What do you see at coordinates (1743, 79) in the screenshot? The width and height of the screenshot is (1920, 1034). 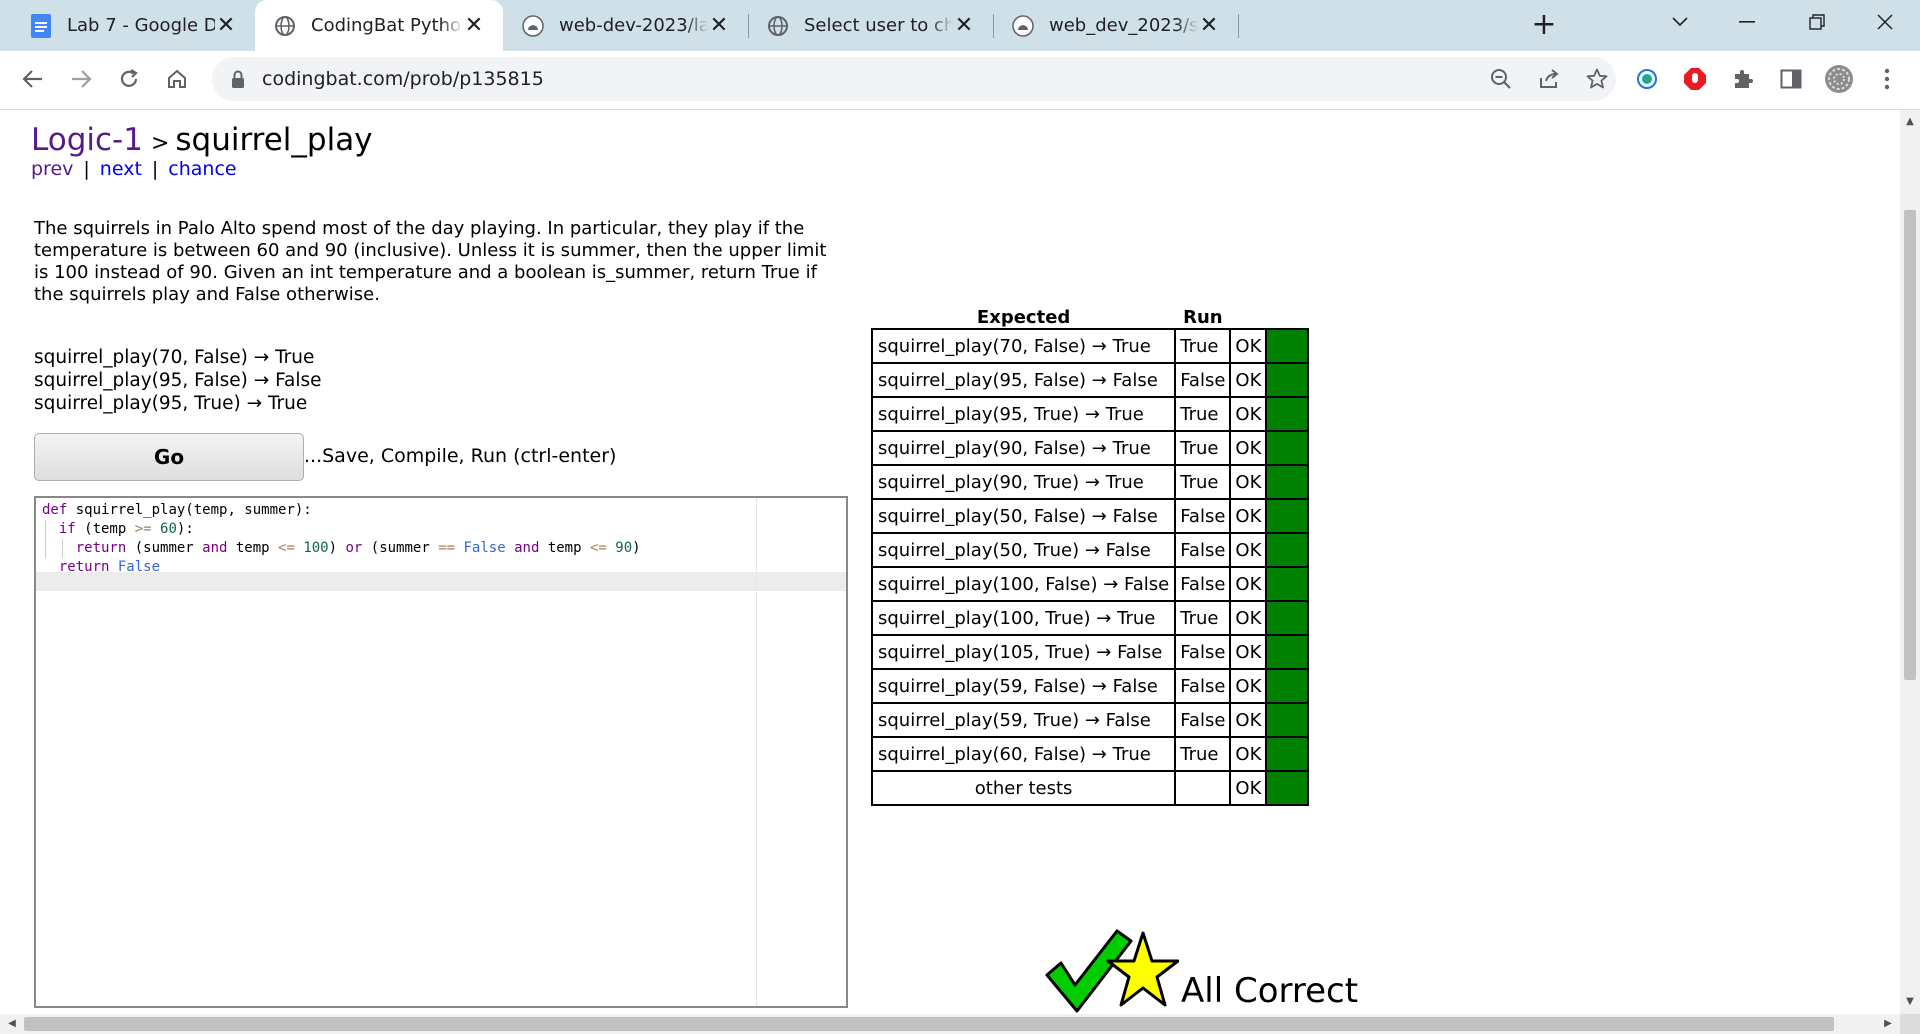 I see `extensions-puzzle-icon` at bounding box center [1743, 79].